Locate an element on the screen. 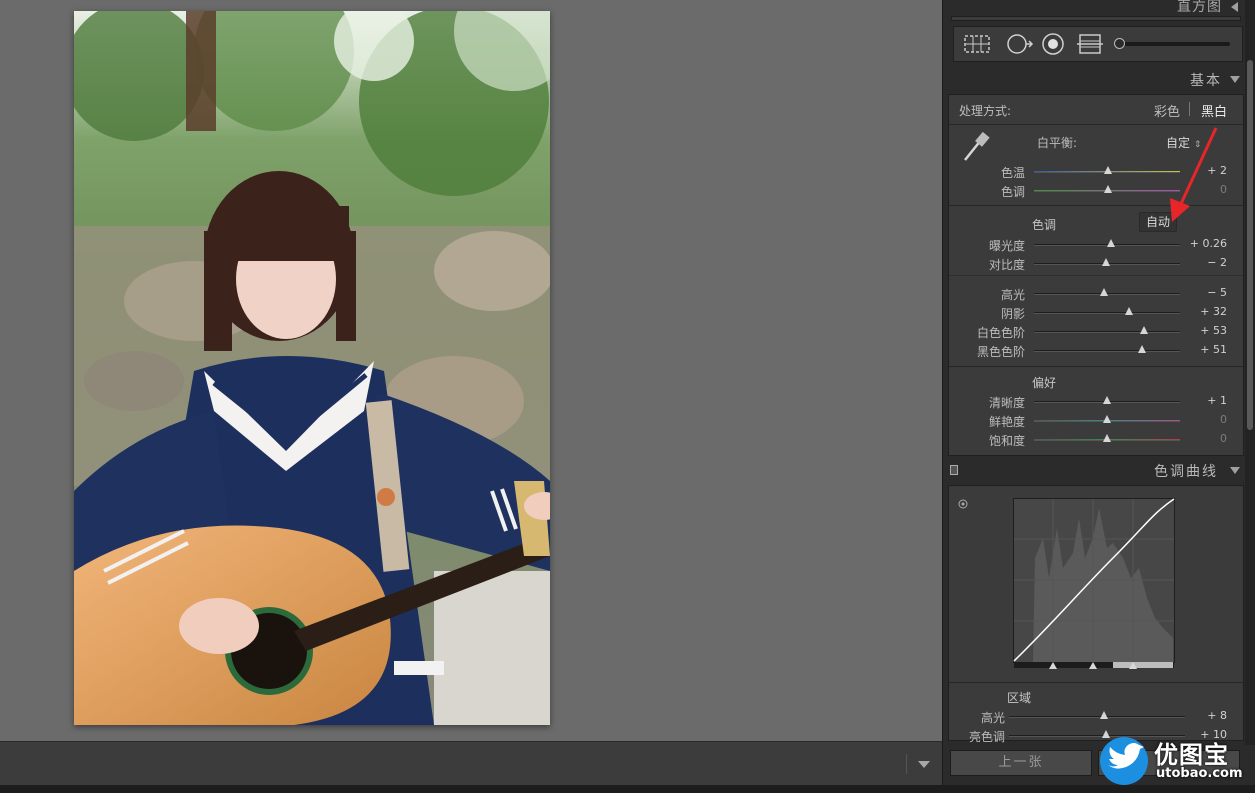 The height and width of the screenshot is (793, 1255). watermark-domain: utobao.com is located at coordinates (1199, 773).